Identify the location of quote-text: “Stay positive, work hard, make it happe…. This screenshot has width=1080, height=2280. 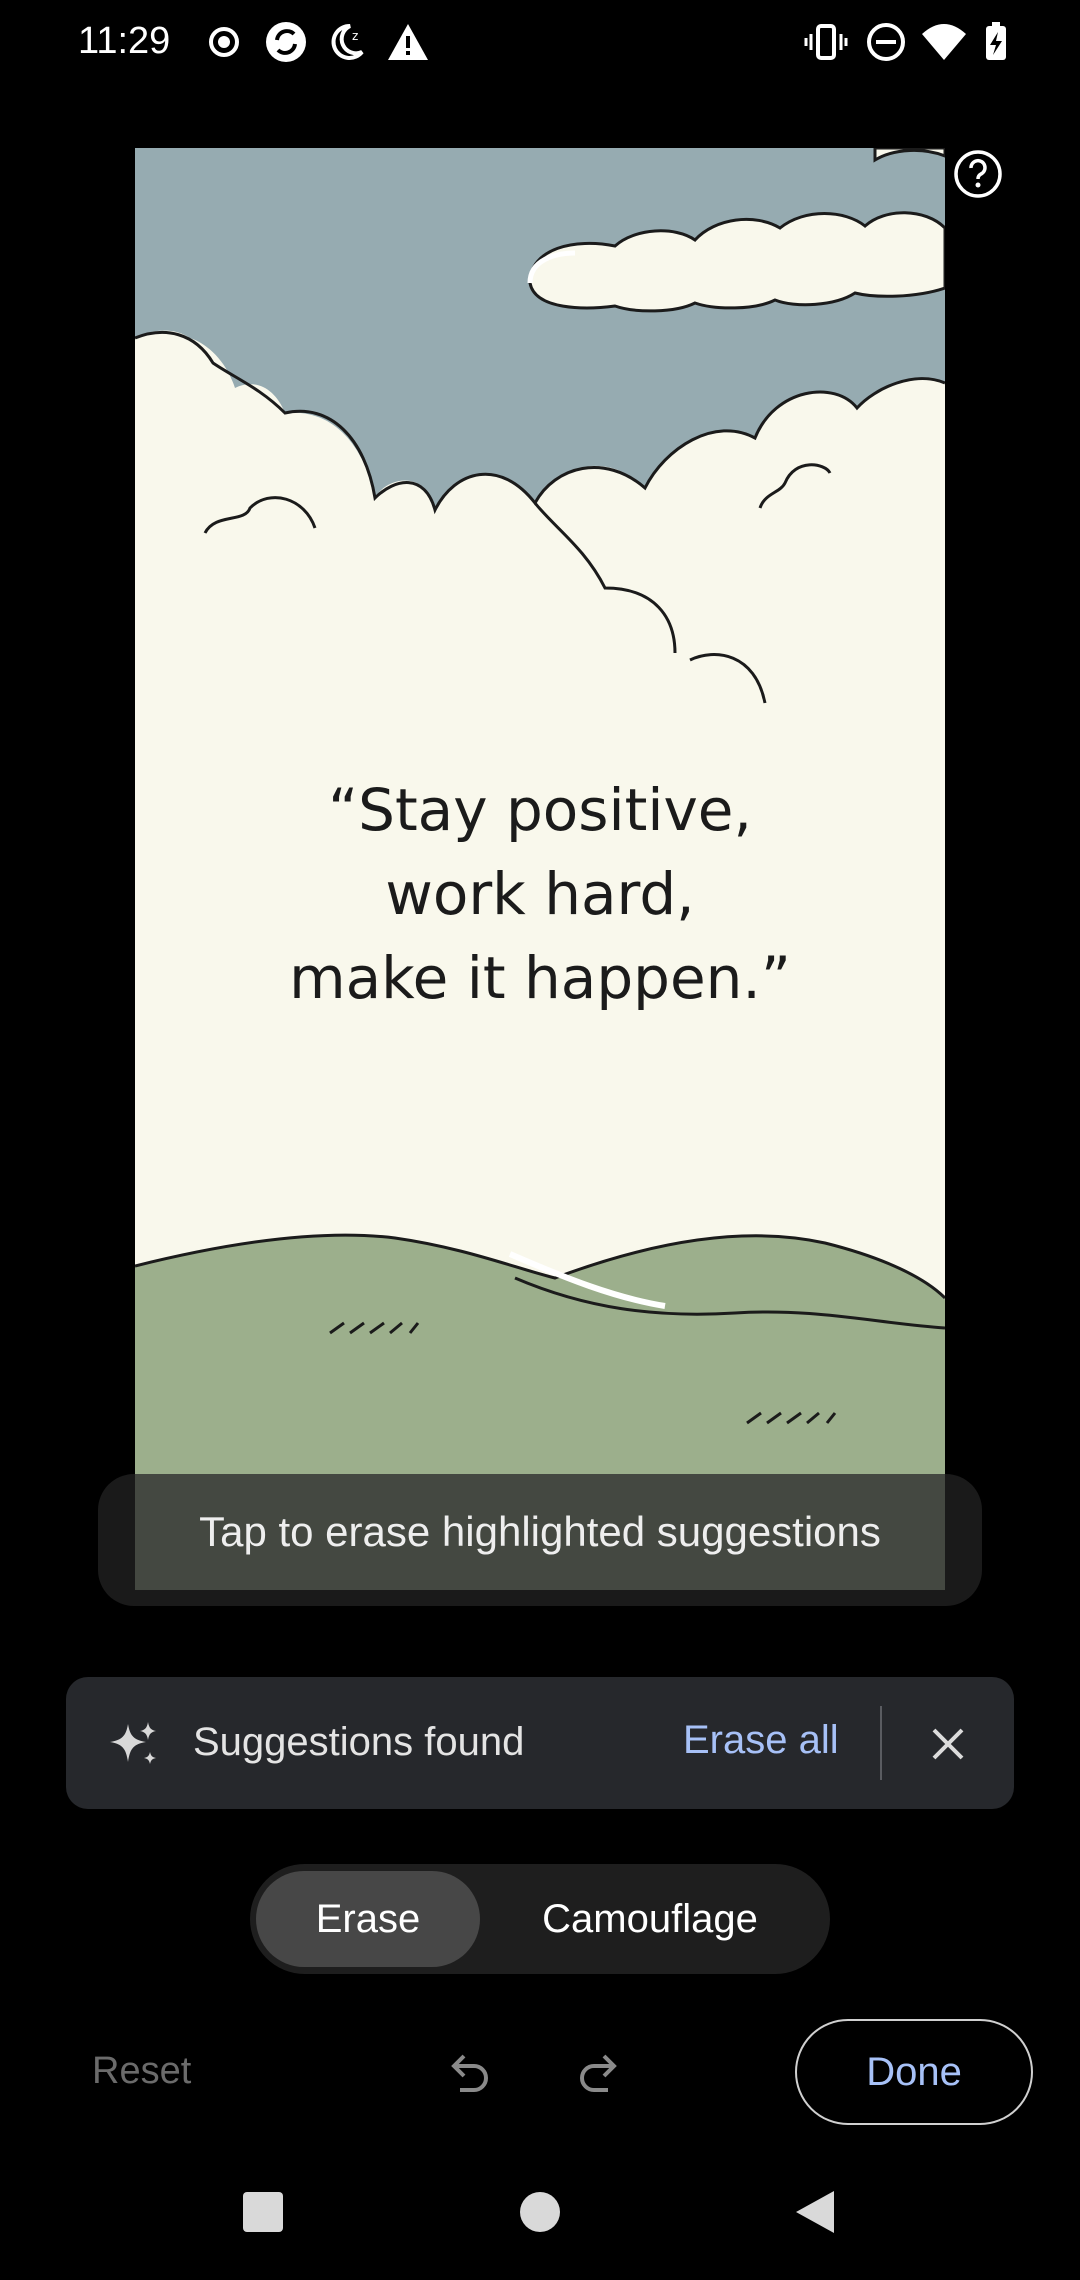
(540, 894).